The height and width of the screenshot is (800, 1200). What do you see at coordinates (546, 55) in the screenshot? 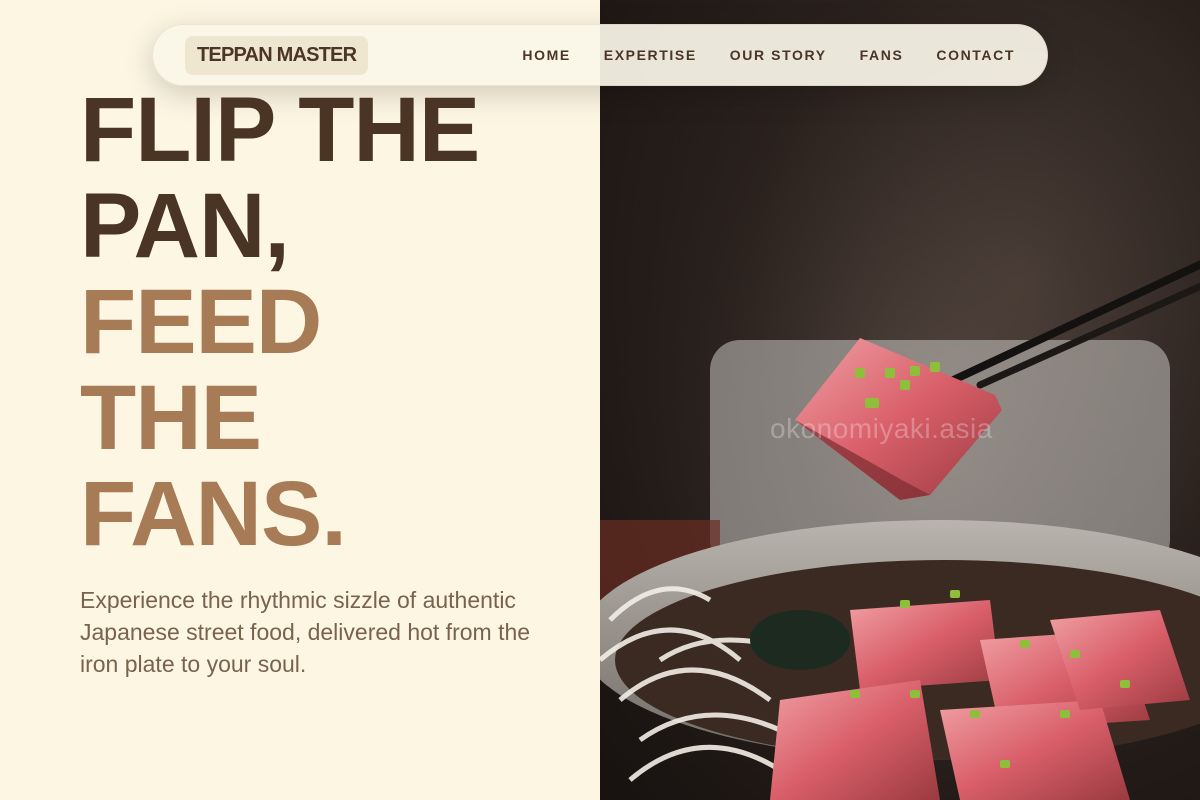
I see `nav-link-home: HOME` at bounding box center [546, 55].